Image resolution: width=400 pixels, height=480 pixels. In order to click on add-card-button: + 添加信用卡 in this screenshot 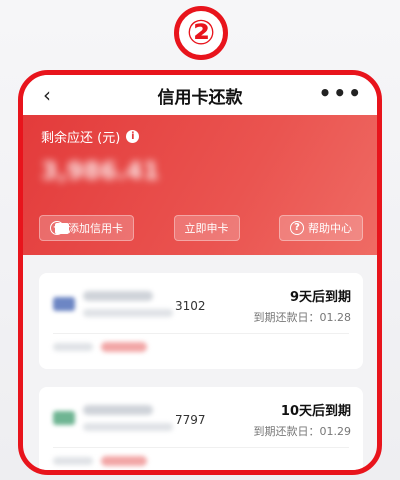, I will do `click(86, 228)`.